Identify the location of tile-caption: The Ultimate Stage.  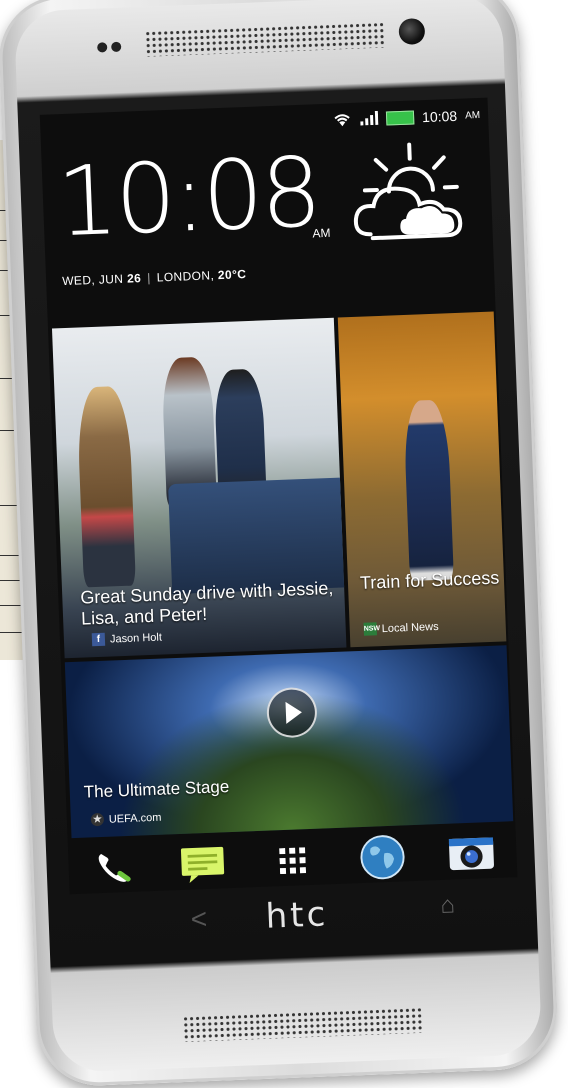
(156, 789).